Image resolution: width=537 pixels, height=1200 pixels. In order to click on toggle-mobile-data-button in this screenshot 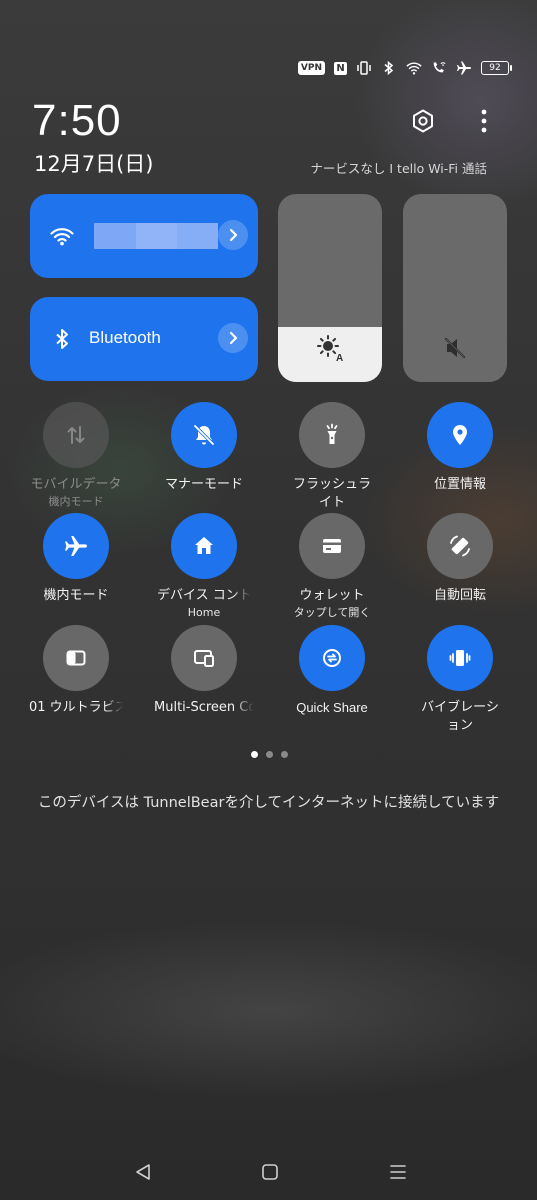, I will do `click(76, 435)`.